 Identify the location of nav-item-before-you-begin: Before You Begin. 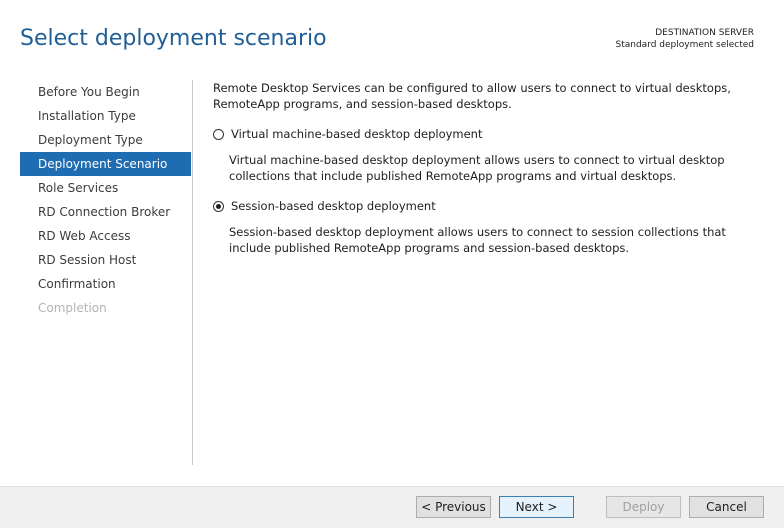
(105, 92).